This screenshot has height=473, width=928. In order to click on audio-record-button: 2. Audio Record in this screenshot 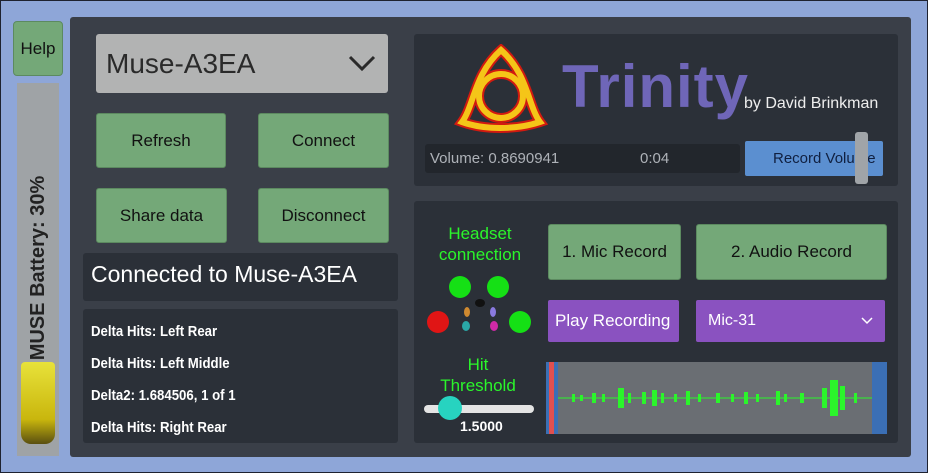, I will do `click(791, 252)`.